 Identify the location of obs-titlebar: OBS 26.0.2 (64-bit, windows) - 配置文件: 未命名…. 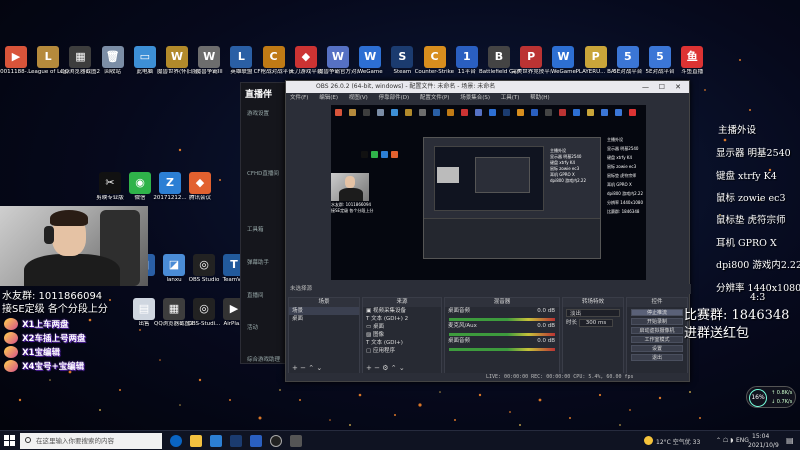
(487, 87).